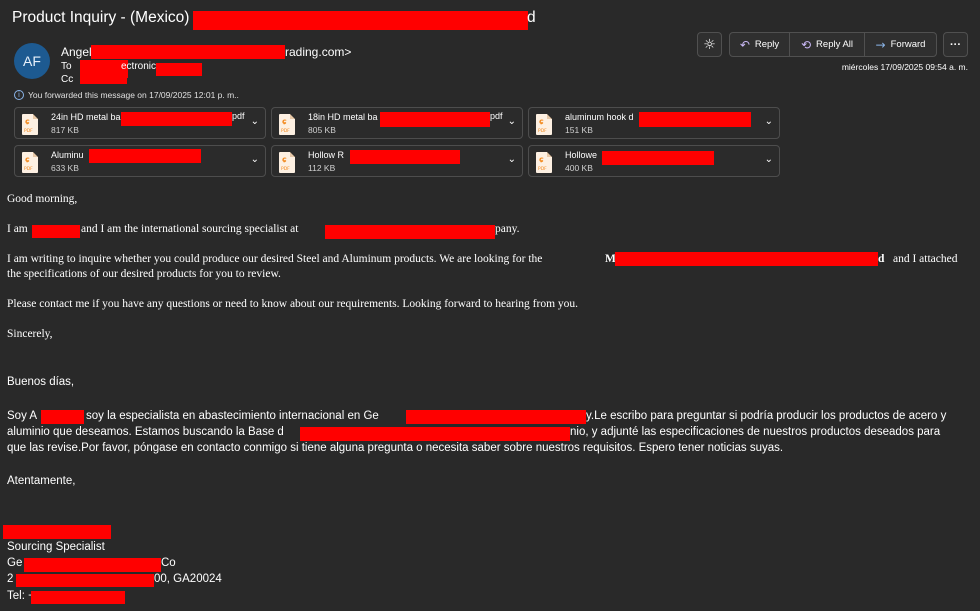  I want to click on greeting-en: Good morning,, so click(42, 199).